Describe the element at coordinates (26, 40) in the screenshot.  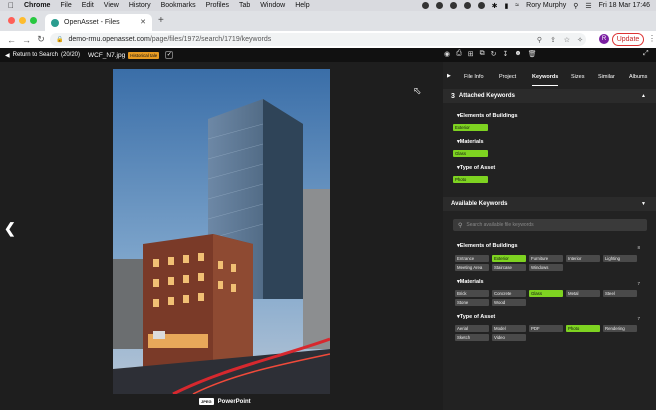
I see `forward-arrow-icon: →` at that location.